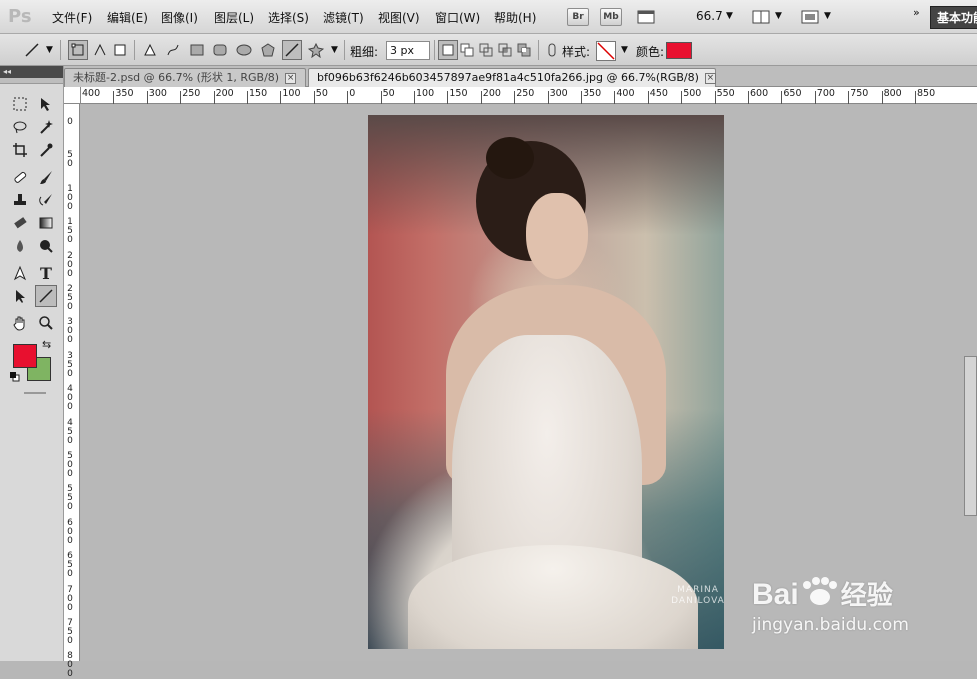 The height and width of the screenshot is (679, 977). What do you see at coordinates (157, 93) in the screenshot?
I see `ruler-label: 300` at bounding box center [157, 93].